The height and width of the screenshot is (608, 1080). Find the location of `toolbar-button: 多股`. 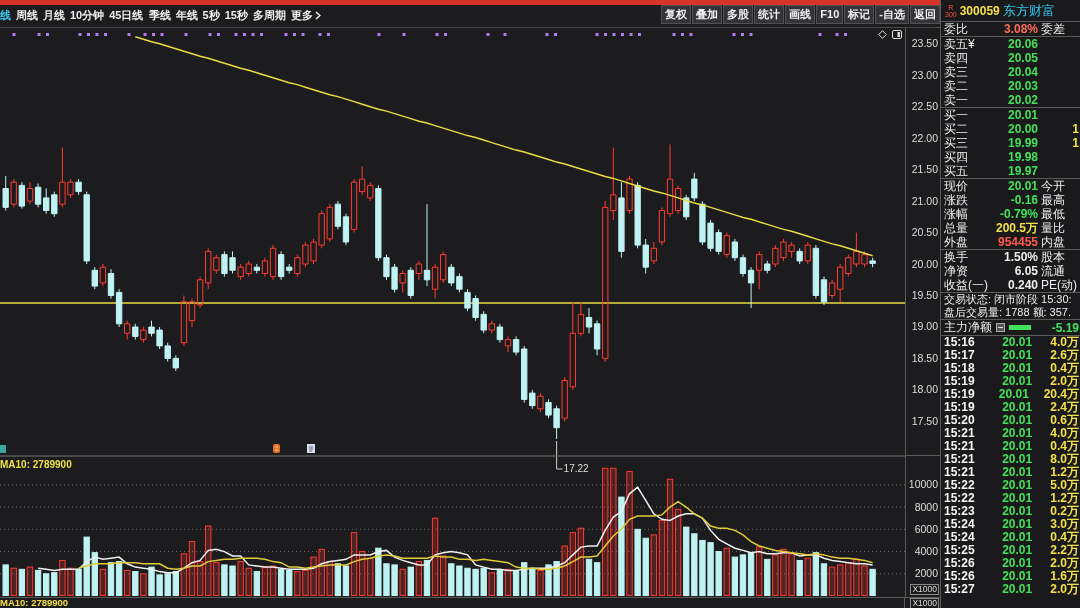

toolbar-button: 多股 is located at coordinates (738, 14).